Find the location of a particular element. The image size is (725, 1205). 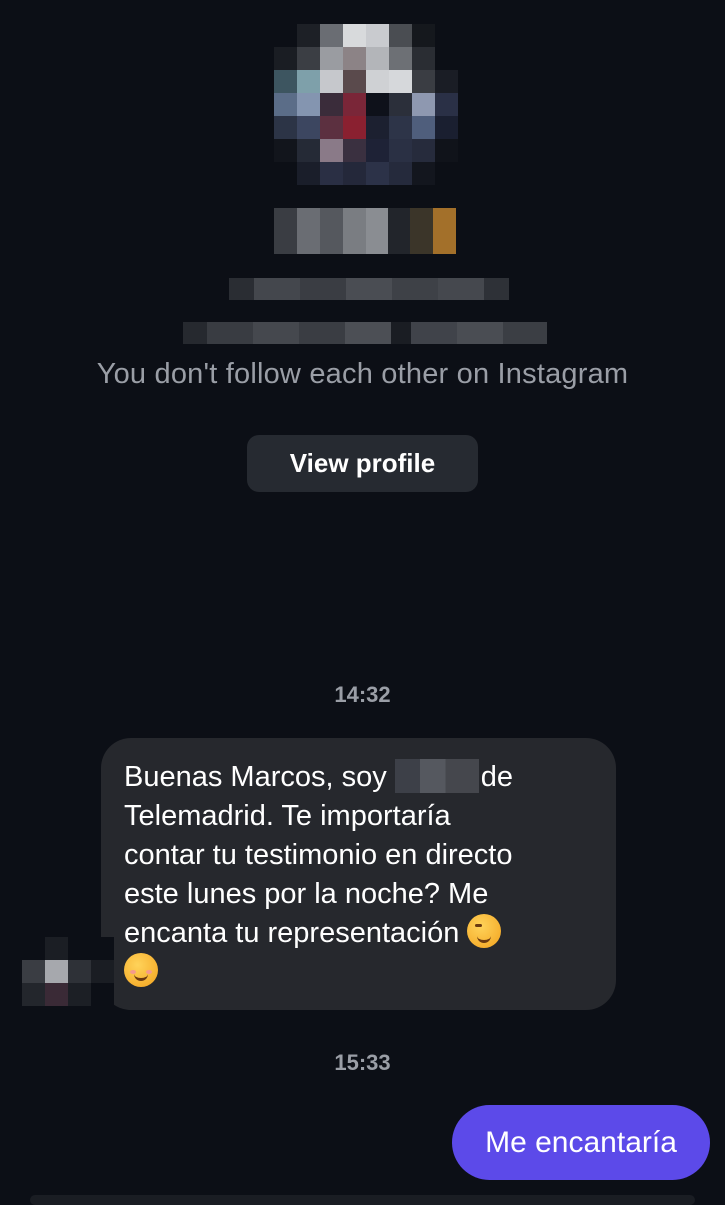

message-line-1-end: de is located at coordinates (497, 777).